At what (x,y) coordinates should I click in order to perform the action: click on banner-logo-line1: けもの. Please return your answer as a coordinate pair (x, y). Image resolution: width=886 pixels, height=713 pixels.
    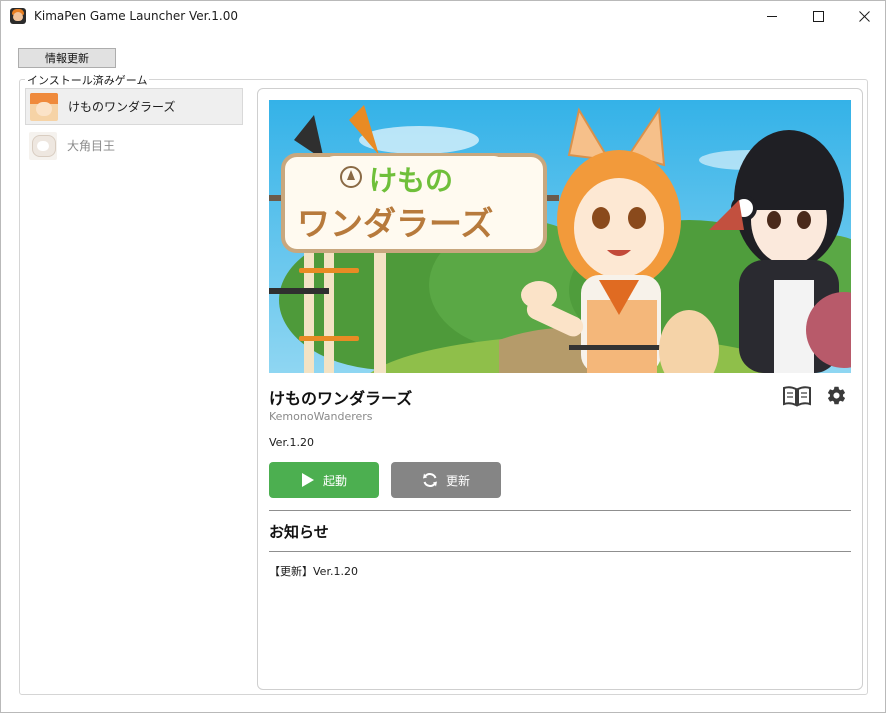
    Looking at the image, I should click on (411, 180).